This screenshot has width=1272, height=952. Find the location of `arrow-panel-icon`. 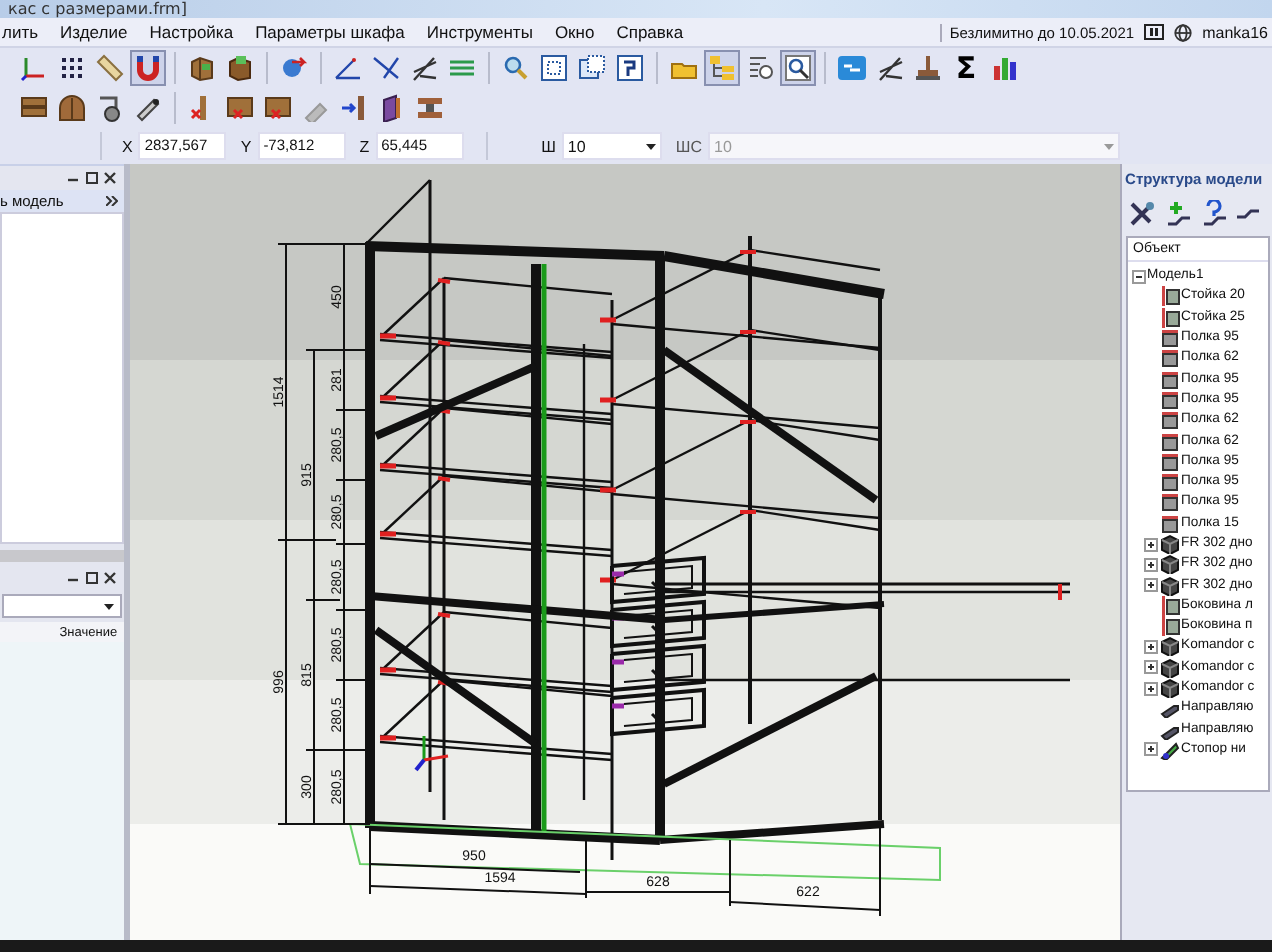

arrow-panel-icon is located at coordinates (354, 108).